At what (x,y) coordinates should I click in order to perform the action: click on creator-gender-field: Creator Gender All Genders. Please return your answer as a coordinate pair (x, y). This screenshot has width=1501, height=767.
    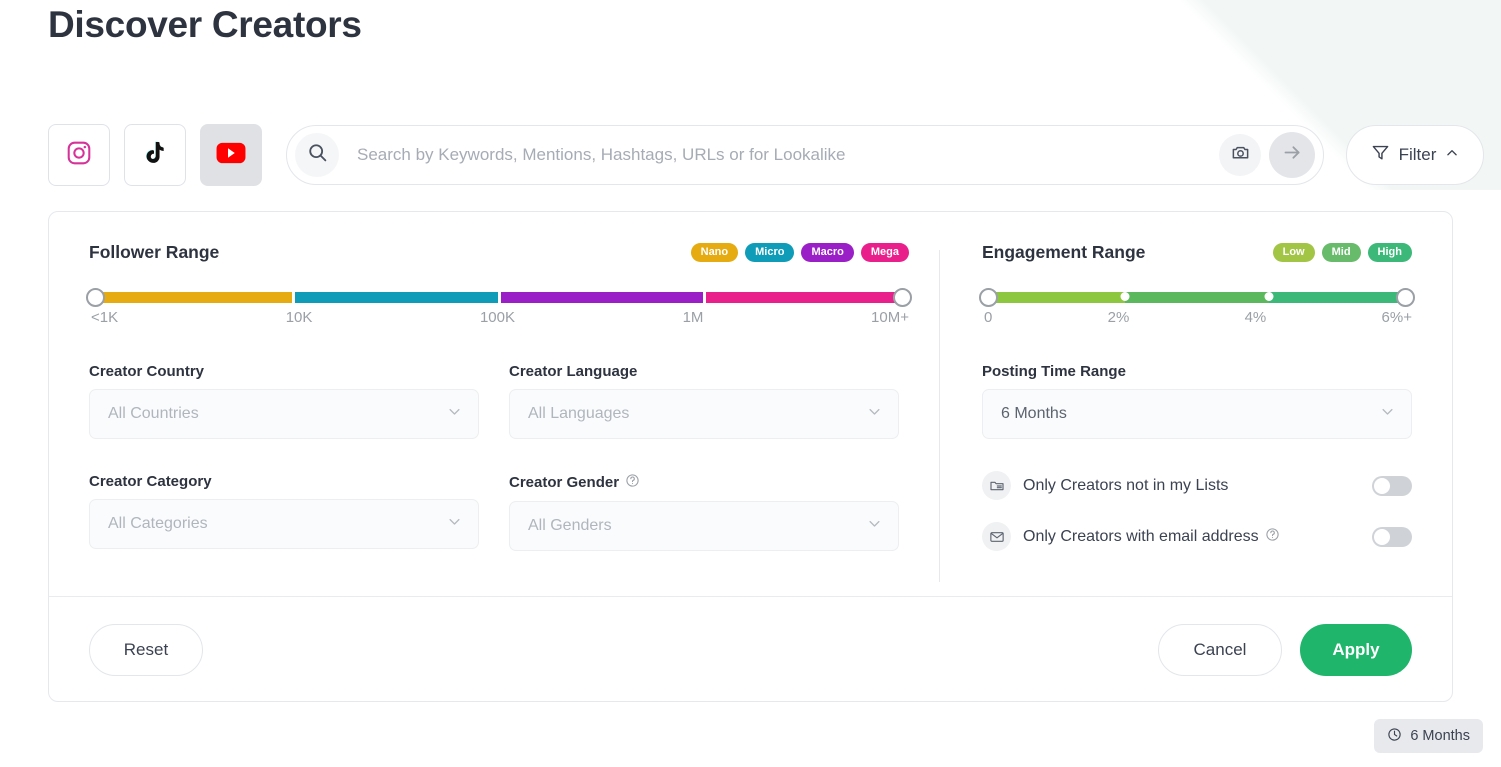
    Looking at the image, I should click on (704, 512).